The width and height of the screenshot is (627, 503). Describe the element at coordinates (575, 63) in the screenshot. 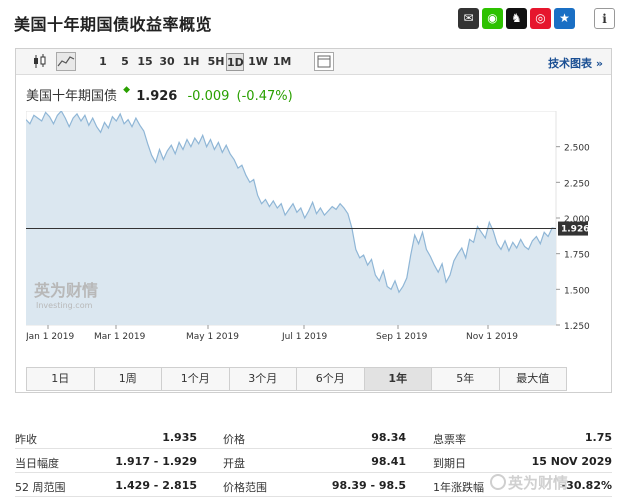

I see `technical-chart-link: 技术图表 »` at that location.